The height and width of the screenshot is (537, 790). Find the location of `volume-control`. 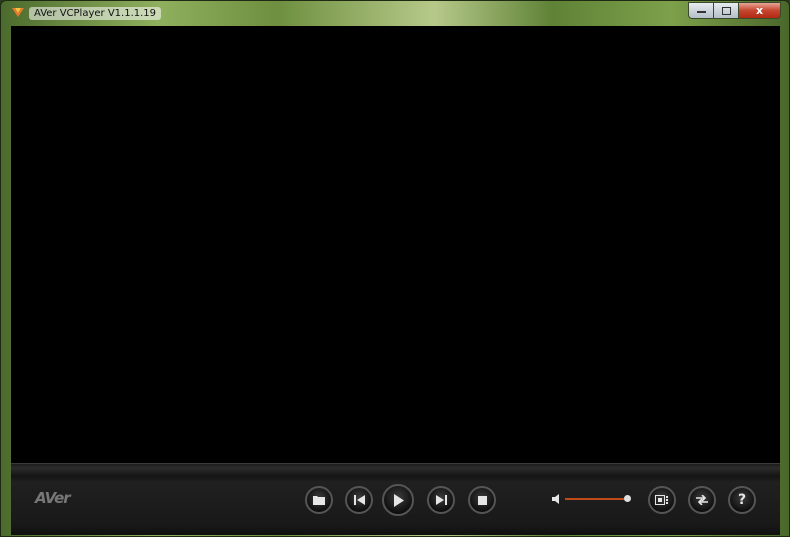

volume-control is located at coordinates (590, 499).